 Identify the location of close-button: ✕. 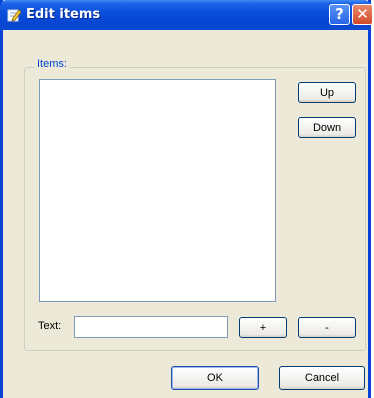
(362, 14).